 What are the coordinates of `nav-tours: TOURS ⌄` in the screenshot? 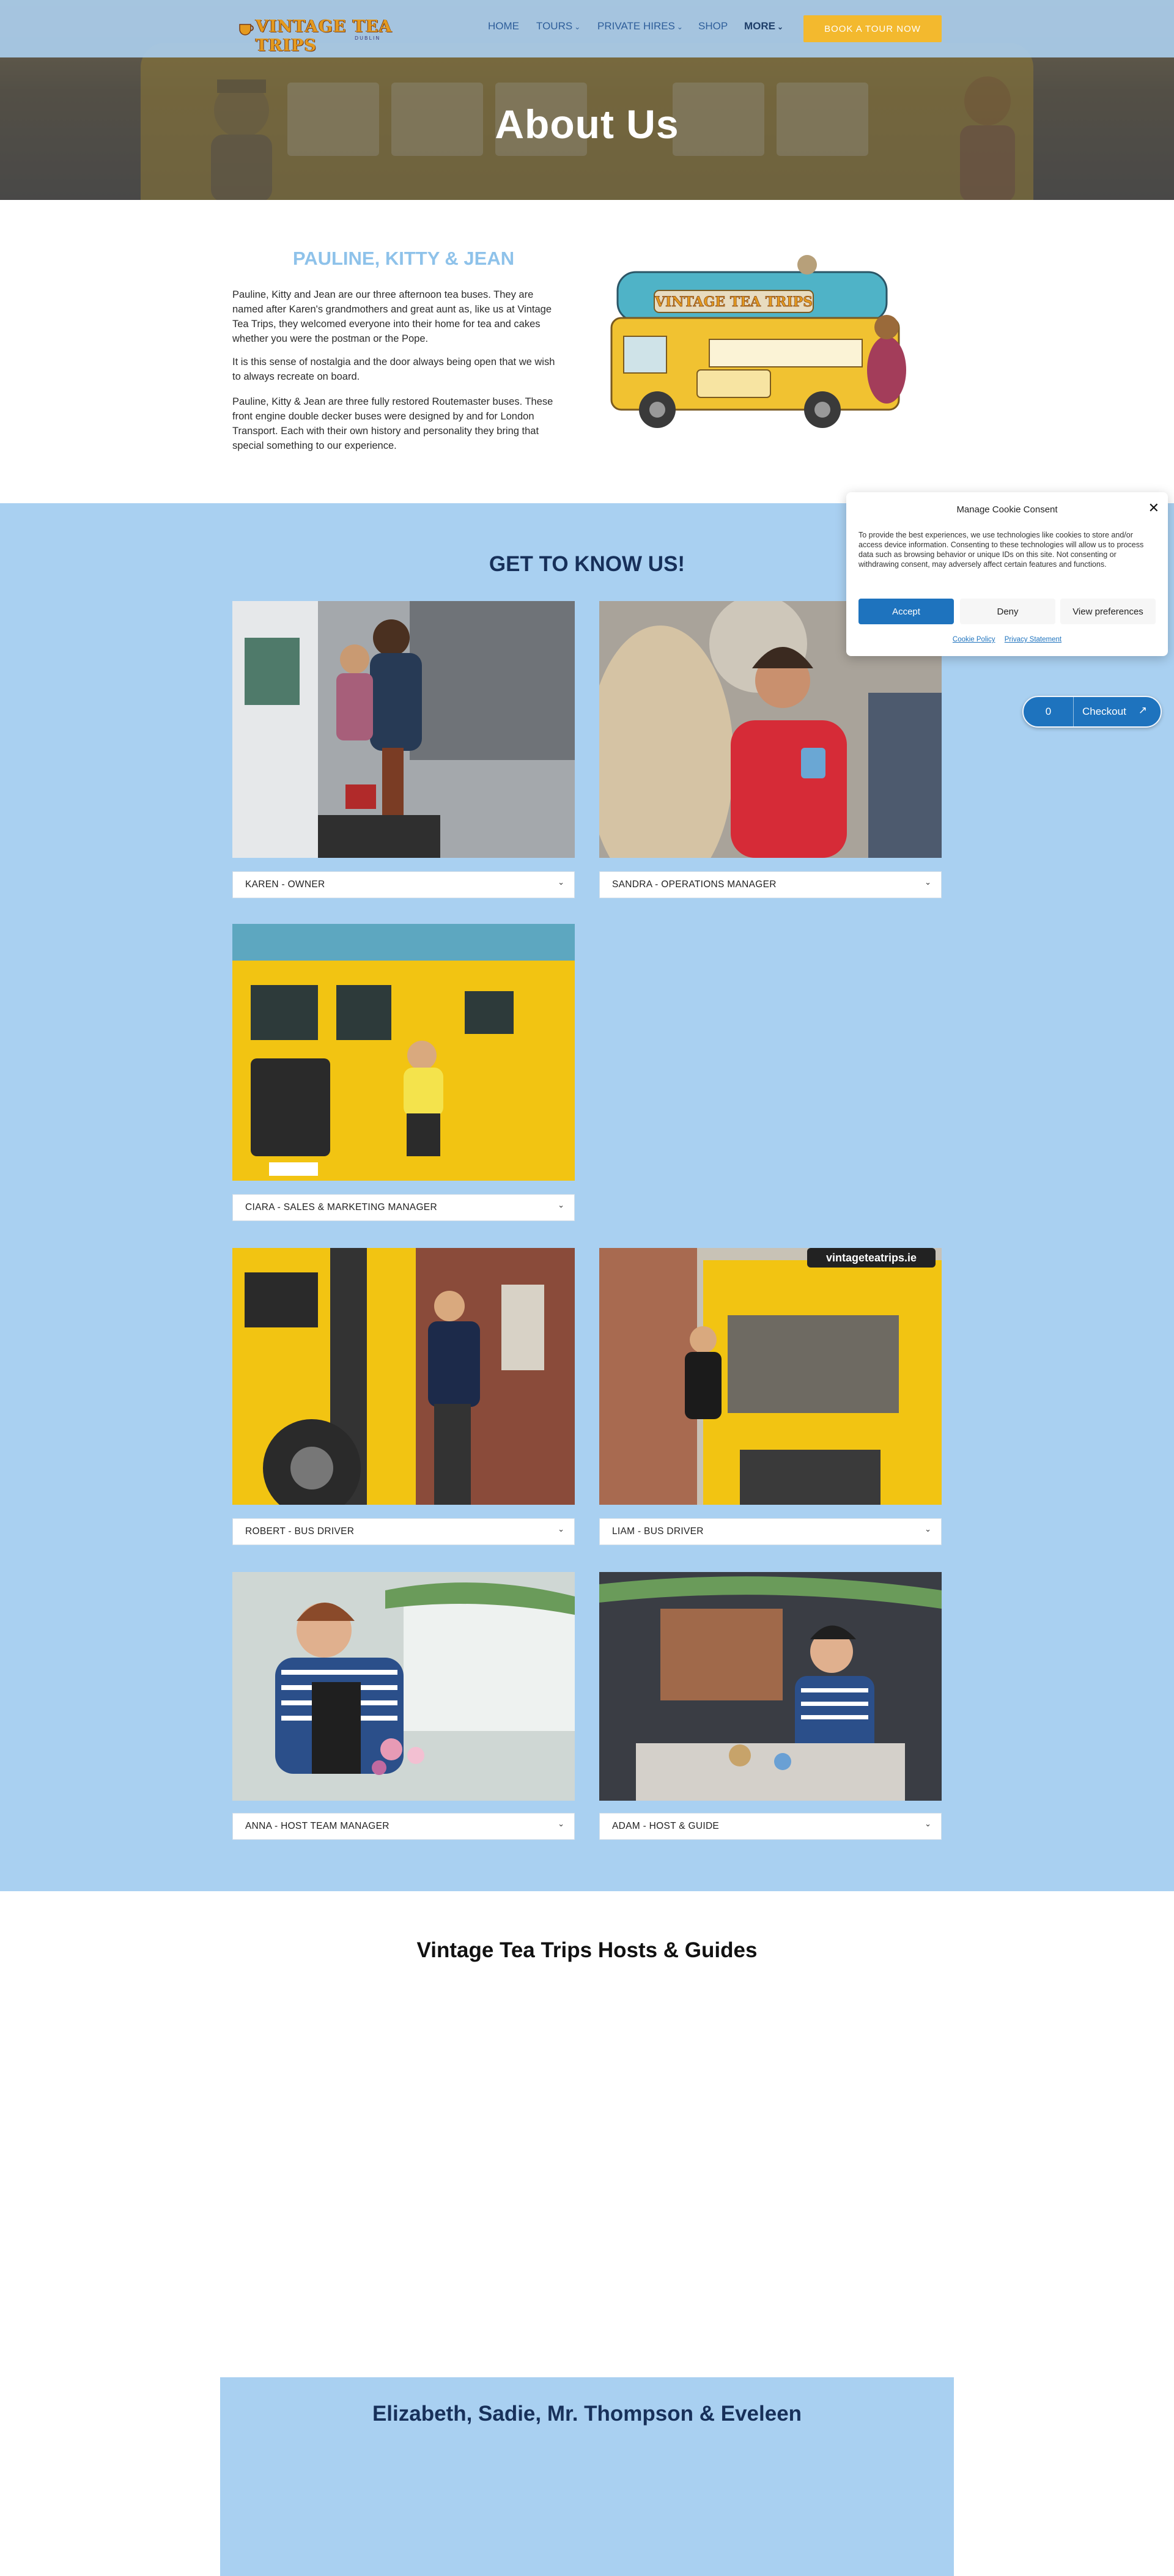 It's located at (558, 26).